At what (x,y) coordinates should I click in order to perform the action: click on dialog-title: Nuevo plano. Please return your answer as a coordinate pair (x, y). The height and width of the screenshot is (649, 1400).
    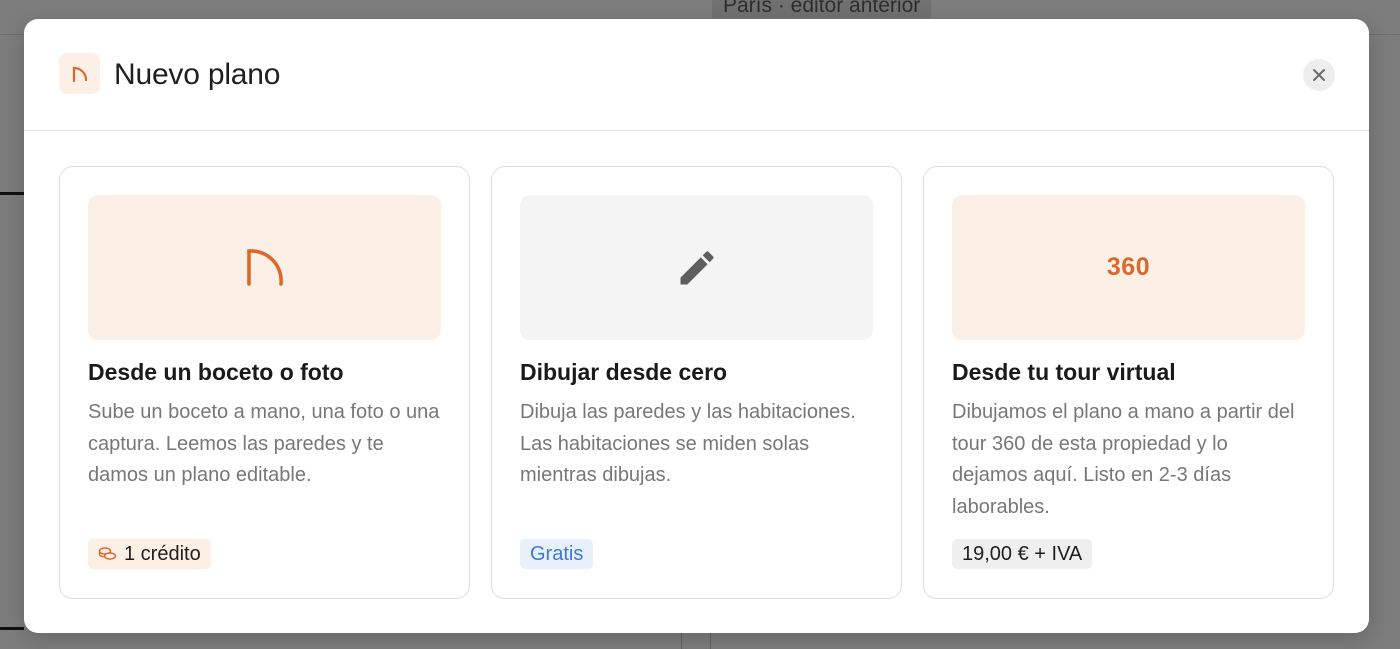
    Looking at the image, I should click on (197, 74).